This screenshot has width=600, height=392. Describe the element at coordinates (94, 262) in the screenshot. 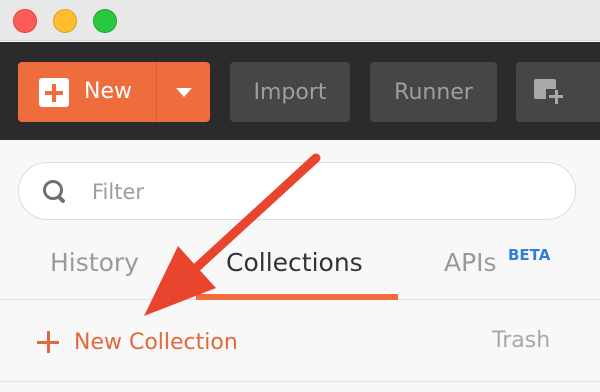

I see `tab-history: History` at that location.